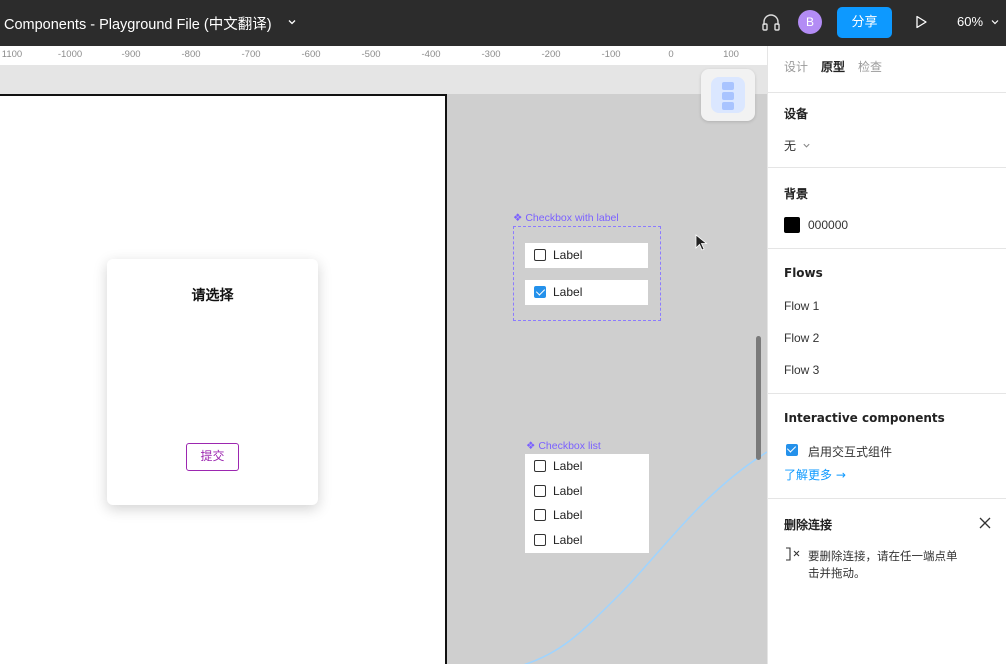 The width and height of the screenshot is (1006, 664). Describe the element at coordinates (801, 338) in the screenshot. I see `flow-item: Flow 2` at that location.